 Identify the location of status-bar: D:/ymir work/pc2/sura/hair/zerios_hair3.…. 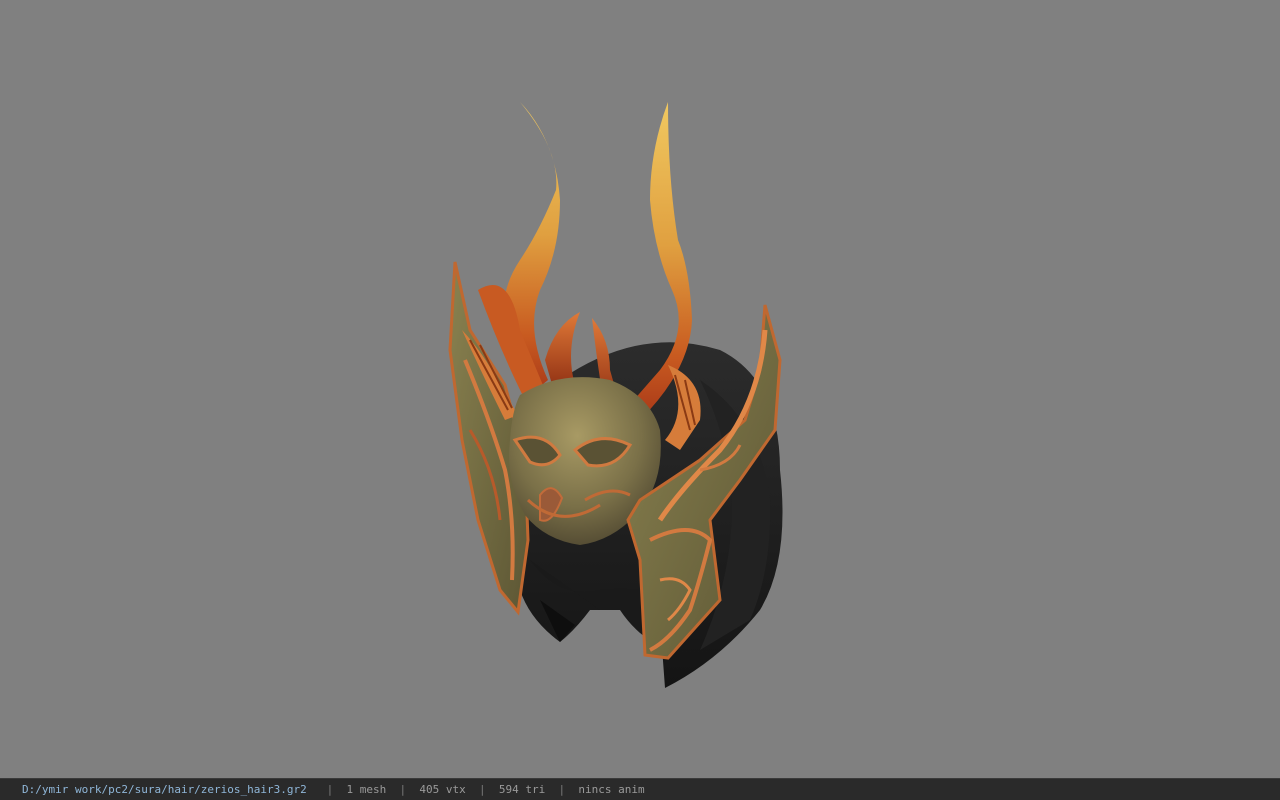
(640, 789).